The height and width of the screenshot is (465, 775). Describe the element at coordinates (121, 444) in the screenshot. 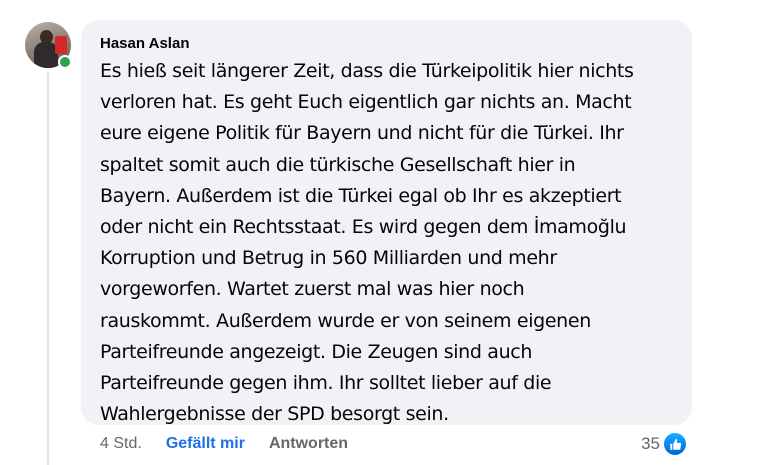

I see `comment-timestamp: 4 Std.` at that location.